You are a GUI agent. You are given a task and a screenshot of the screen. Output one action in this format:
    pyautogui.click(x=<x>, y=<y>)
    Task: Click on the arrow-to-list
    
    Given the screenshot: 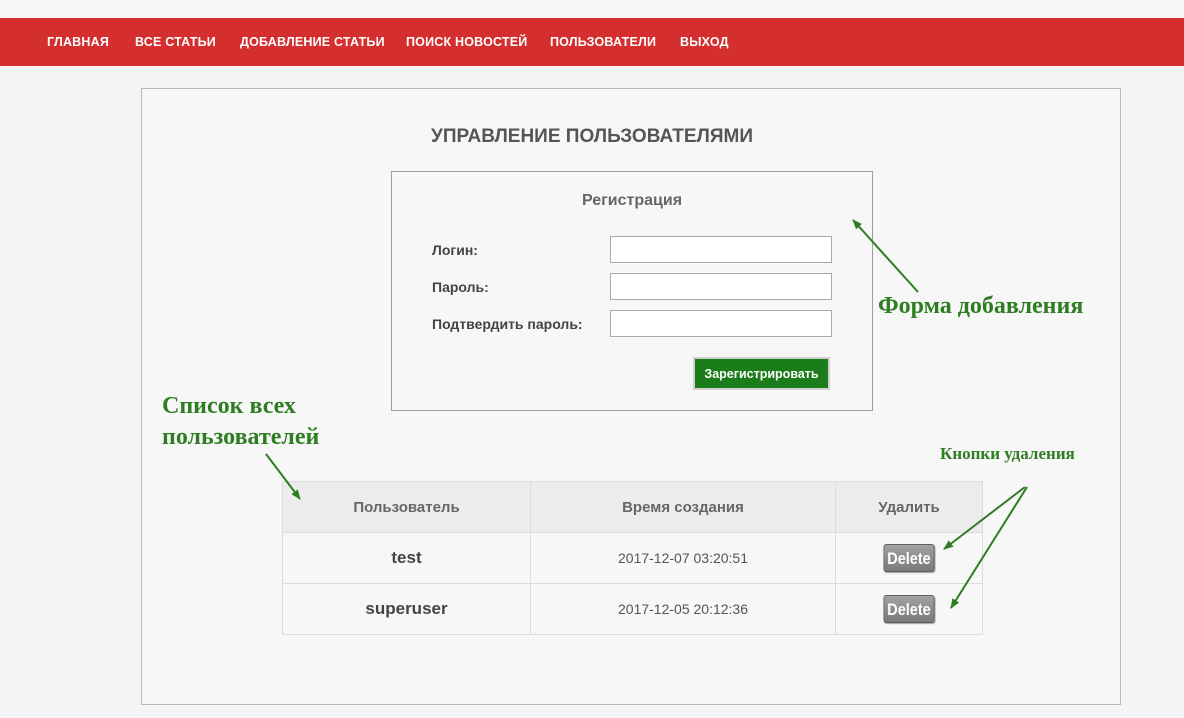 What is the action you would take?
    pyautogui.click(x=283, y=476)
    